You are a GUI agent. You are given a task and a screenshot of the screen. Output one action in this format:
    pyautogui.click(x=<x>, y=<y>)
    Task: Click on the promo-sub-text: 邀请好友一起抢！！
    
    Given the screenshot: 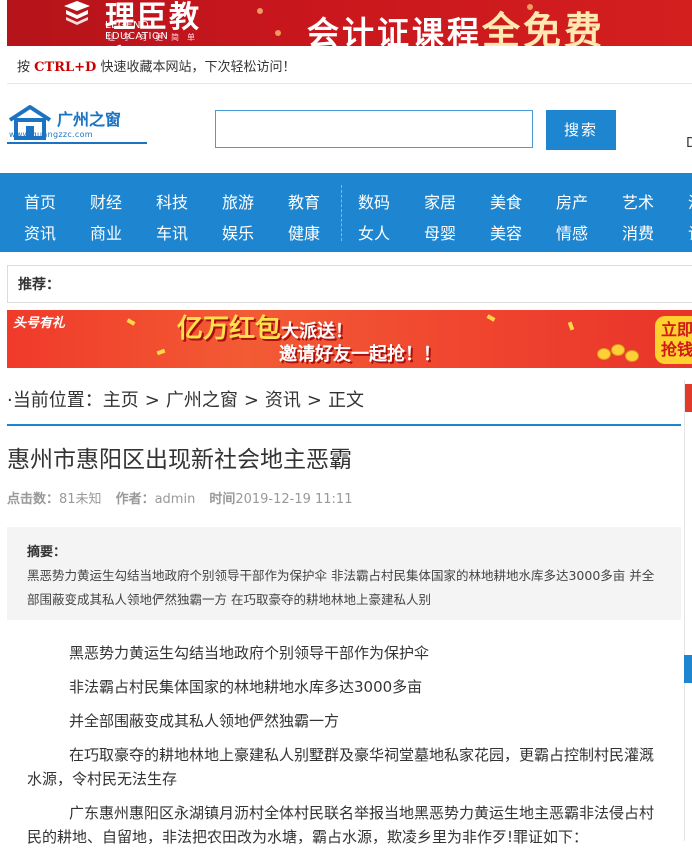 What is the action you would take?
    pyautogui.click(x=360, y=354)
    